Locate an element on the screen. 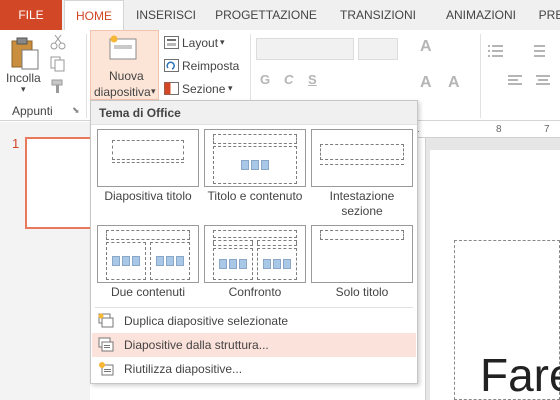 The height and width of the screenshot is (400, 560). layout-title-only: Solo titolo is located at coordinates (362, 262).